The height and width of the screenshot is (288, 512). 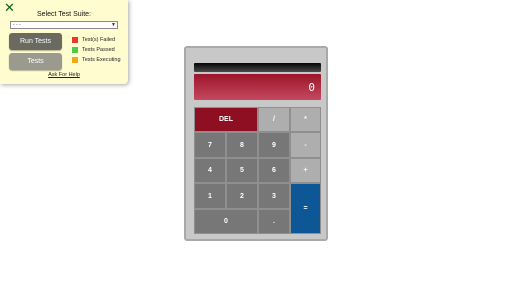 I want to click on chevron-down-icon: ▼, so click(x=113, y=25).